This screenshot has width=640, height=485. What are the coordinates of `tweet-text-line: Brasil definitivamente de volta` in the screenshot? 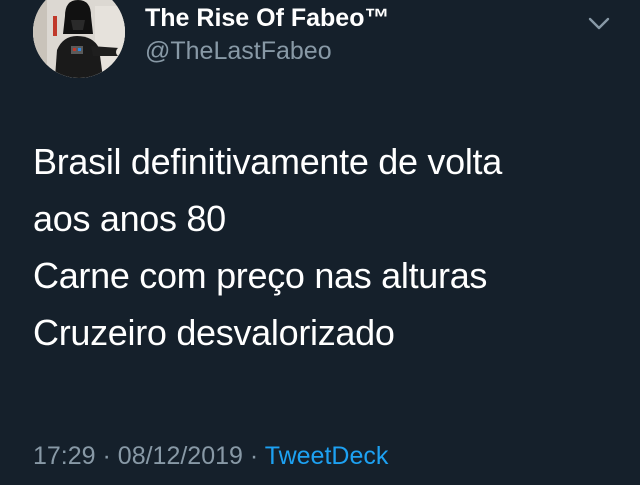 It's located at (267, 161).